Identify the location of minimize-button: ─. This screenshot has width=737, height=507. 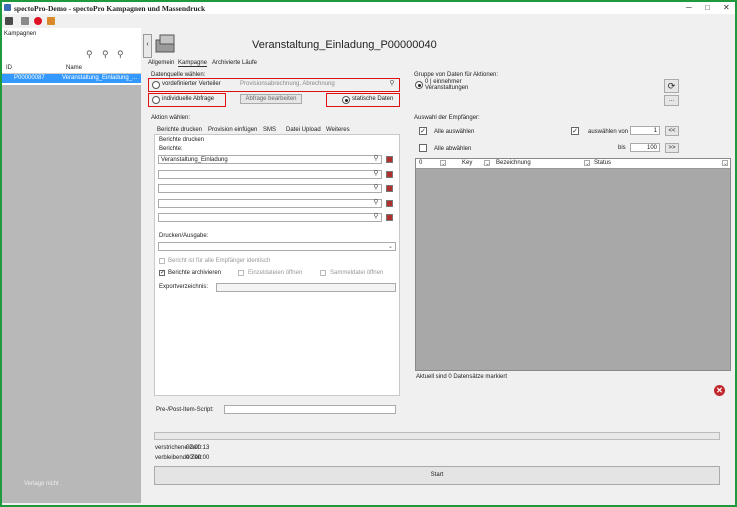
(689, 7).